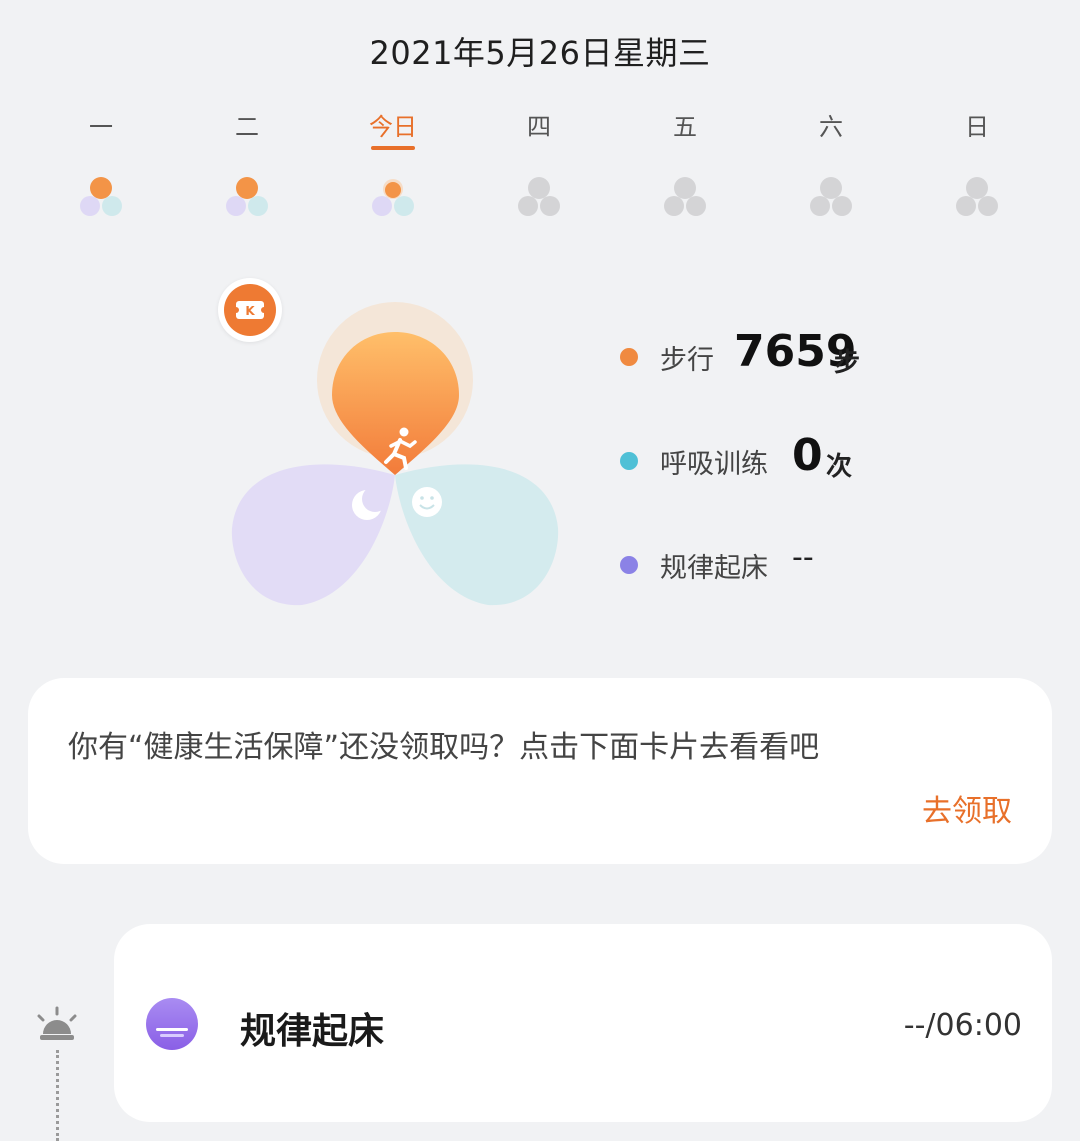 This screenshot has width=1080, height=1141. I want to click on day-label: 六, so click(831, 127).